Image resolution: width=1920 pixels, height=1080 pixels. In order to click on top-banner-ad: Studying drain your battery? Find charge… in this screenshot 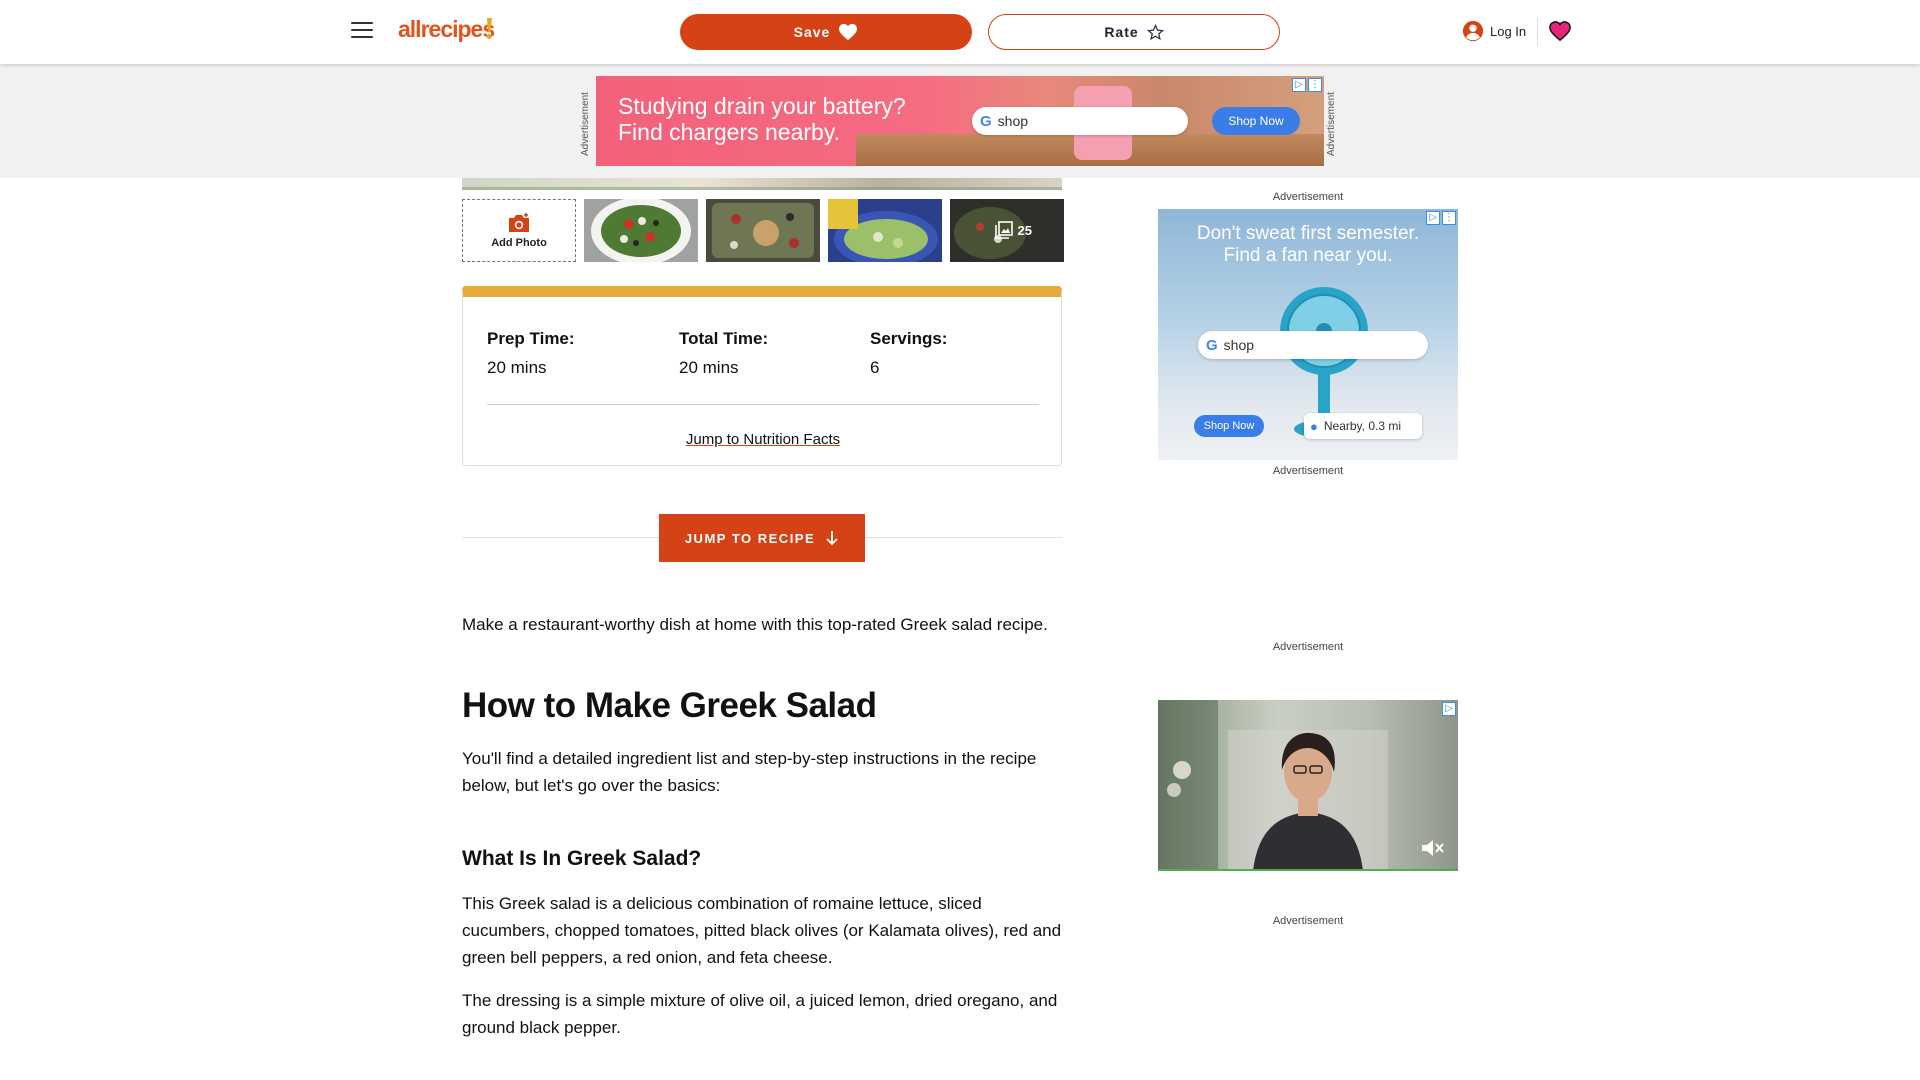, I will do `click(960, 121)`.